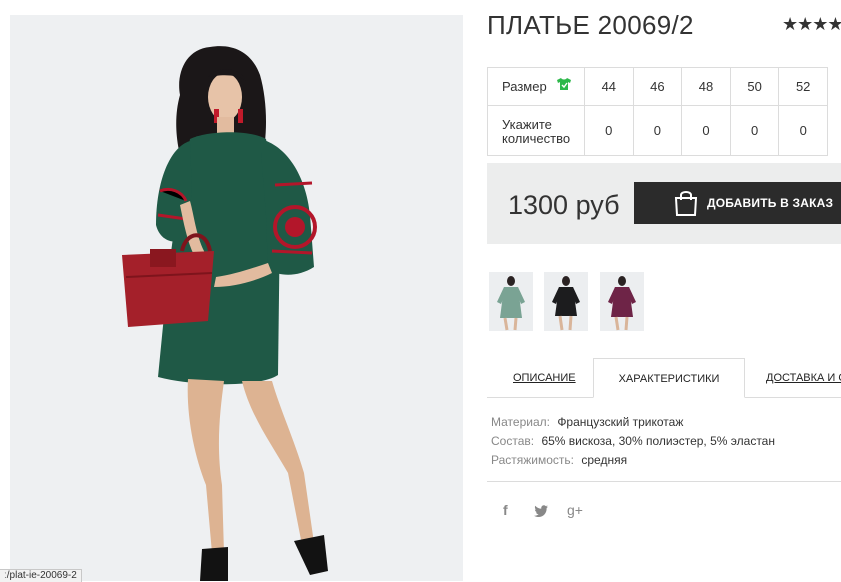  Describe the element at coordinates (811, 24) in the screenshot. I see `rating-stars: ★★★★` at that location.